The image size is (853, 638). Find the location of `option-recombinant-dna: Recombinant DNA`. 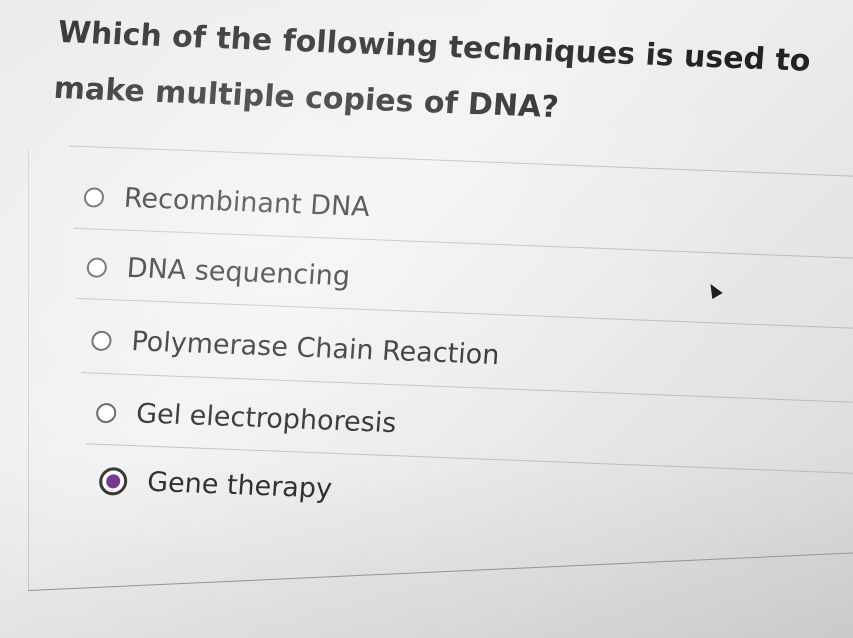

option-recombinant-dna: Recombinant DNA is located at coordinates (227, 202).